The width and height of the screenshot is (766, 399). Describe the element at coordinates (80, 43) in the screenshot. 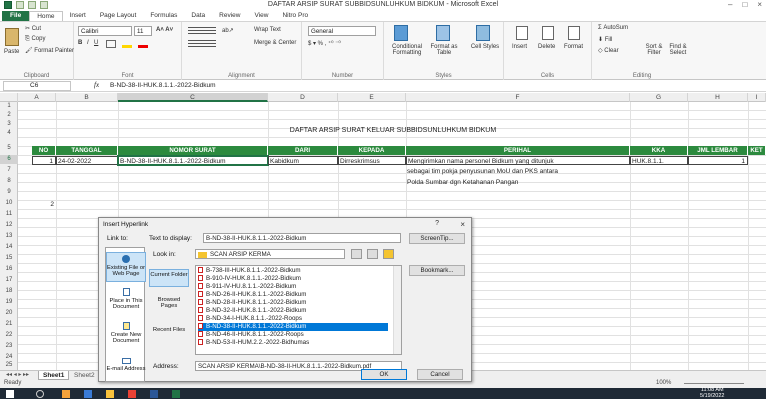

I see `bold-icon: B` at that location.